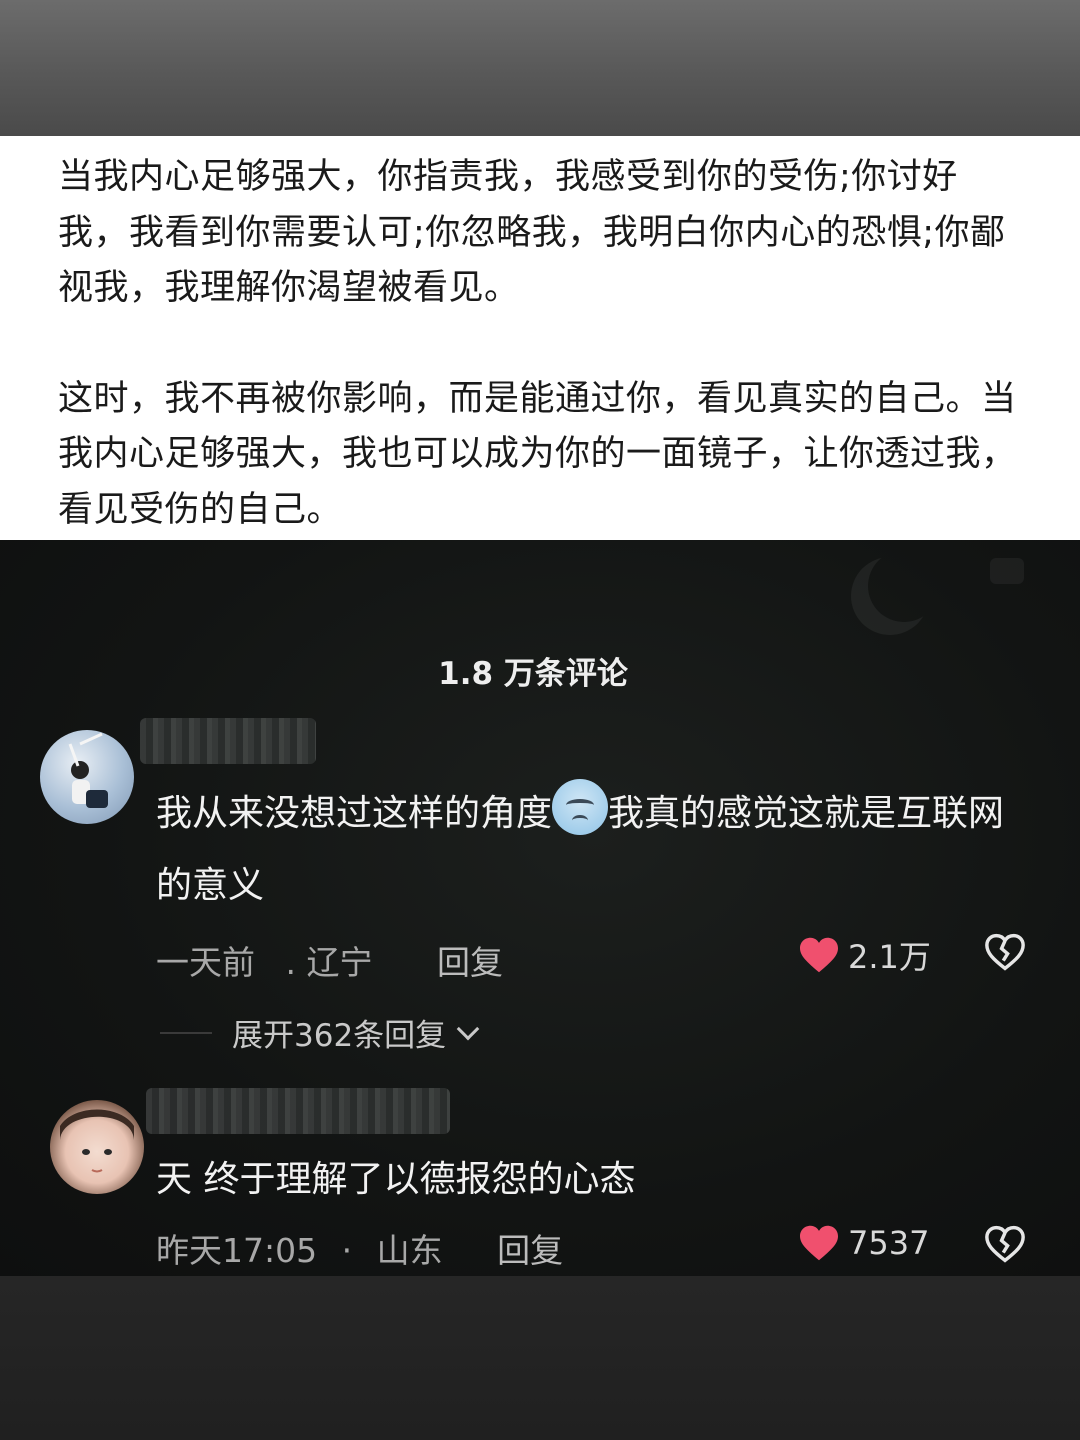  Describe the element at coordinates (580, 807) in the screenshot. I see `crying-face-icon` at that location.